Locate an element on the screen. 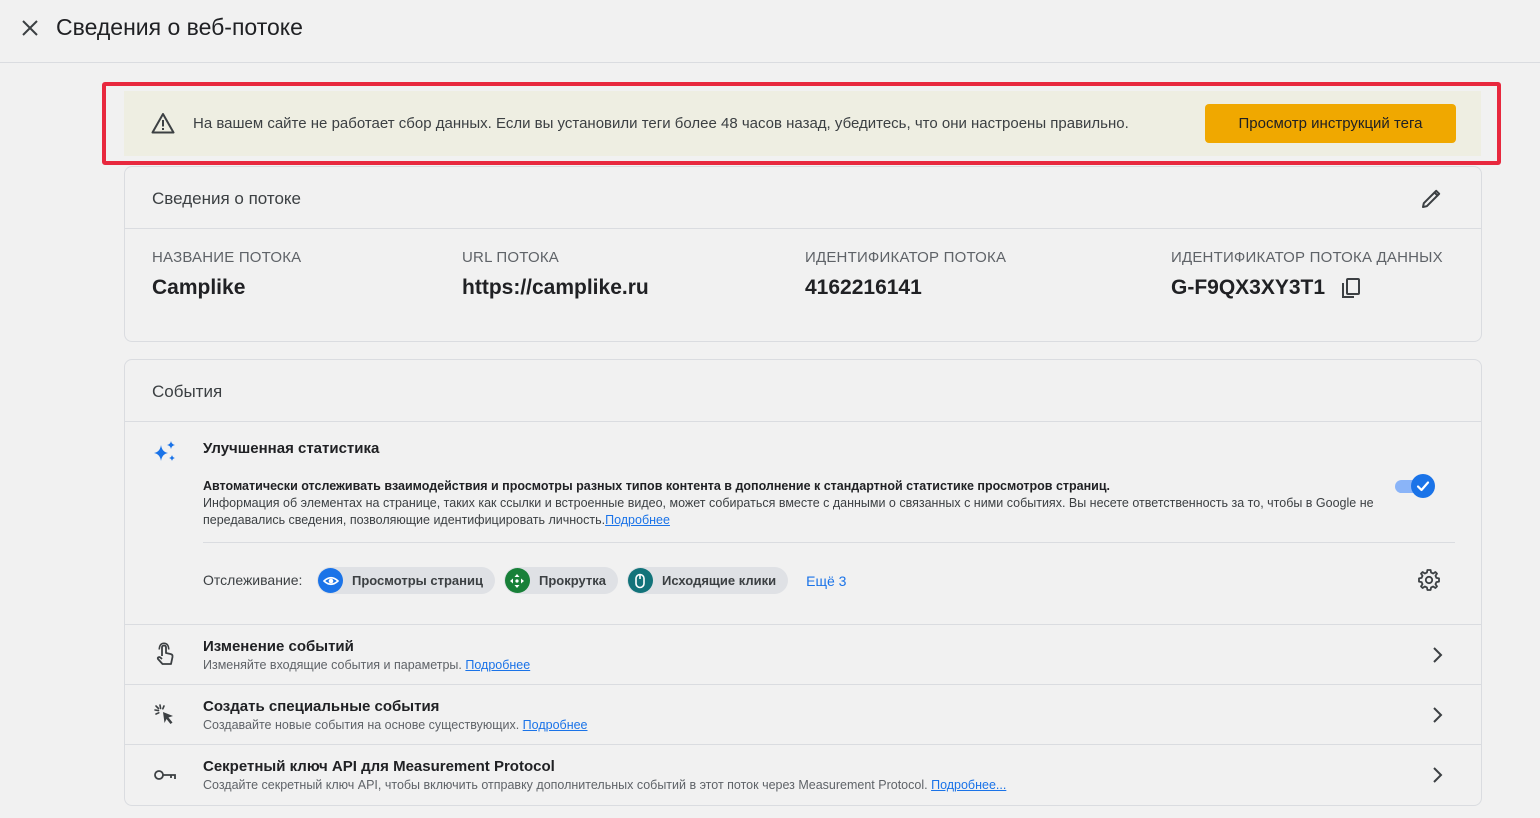  field-value: 4162216141 is located at coordinates (863, 287).